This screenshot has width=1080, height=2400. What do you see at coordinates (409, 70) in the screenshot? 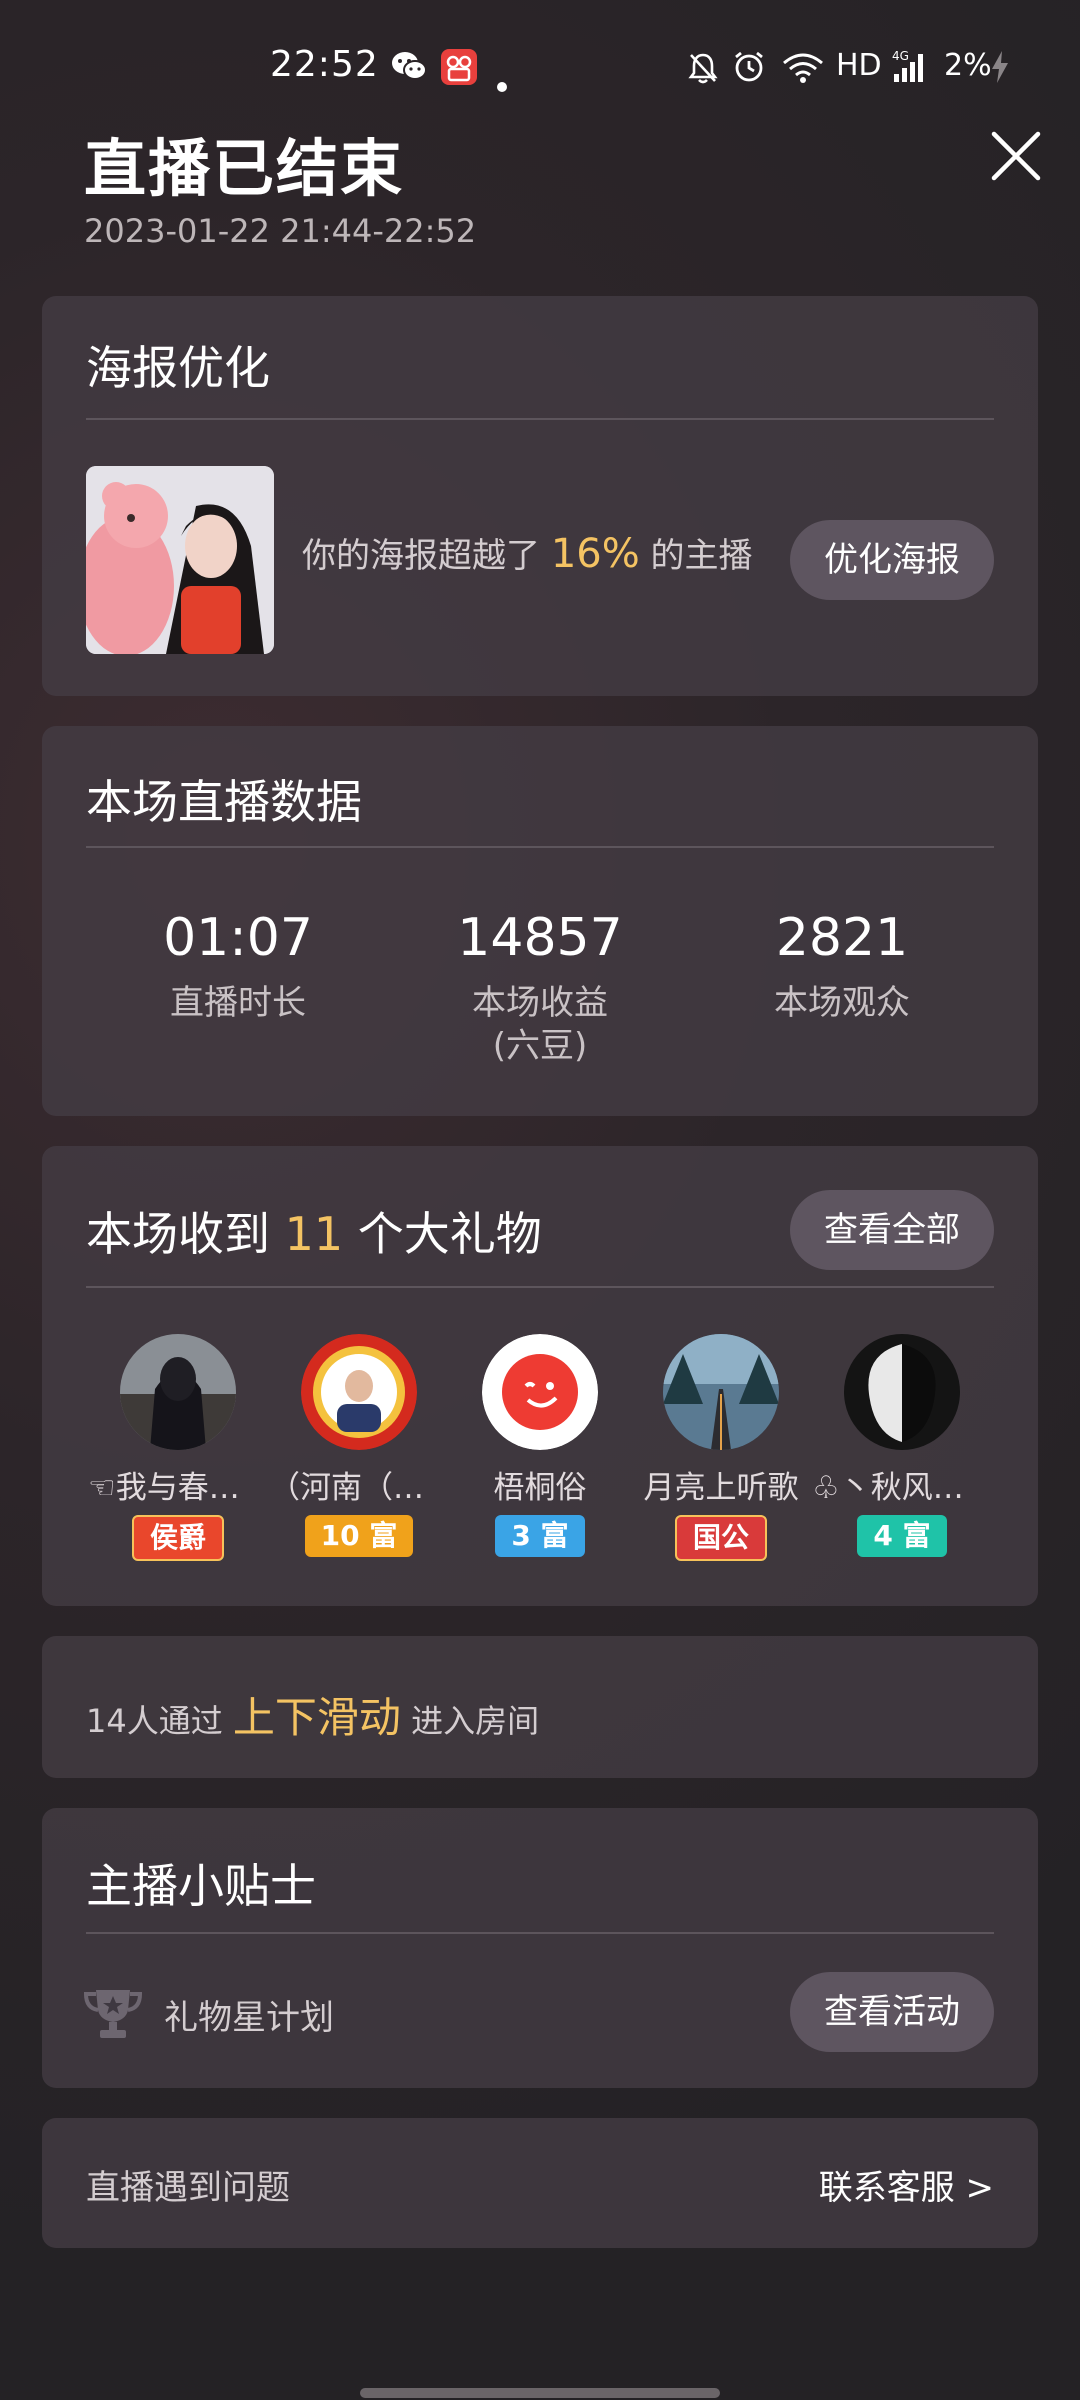
I see `wechat-icon` at bounding box center [409, 70].